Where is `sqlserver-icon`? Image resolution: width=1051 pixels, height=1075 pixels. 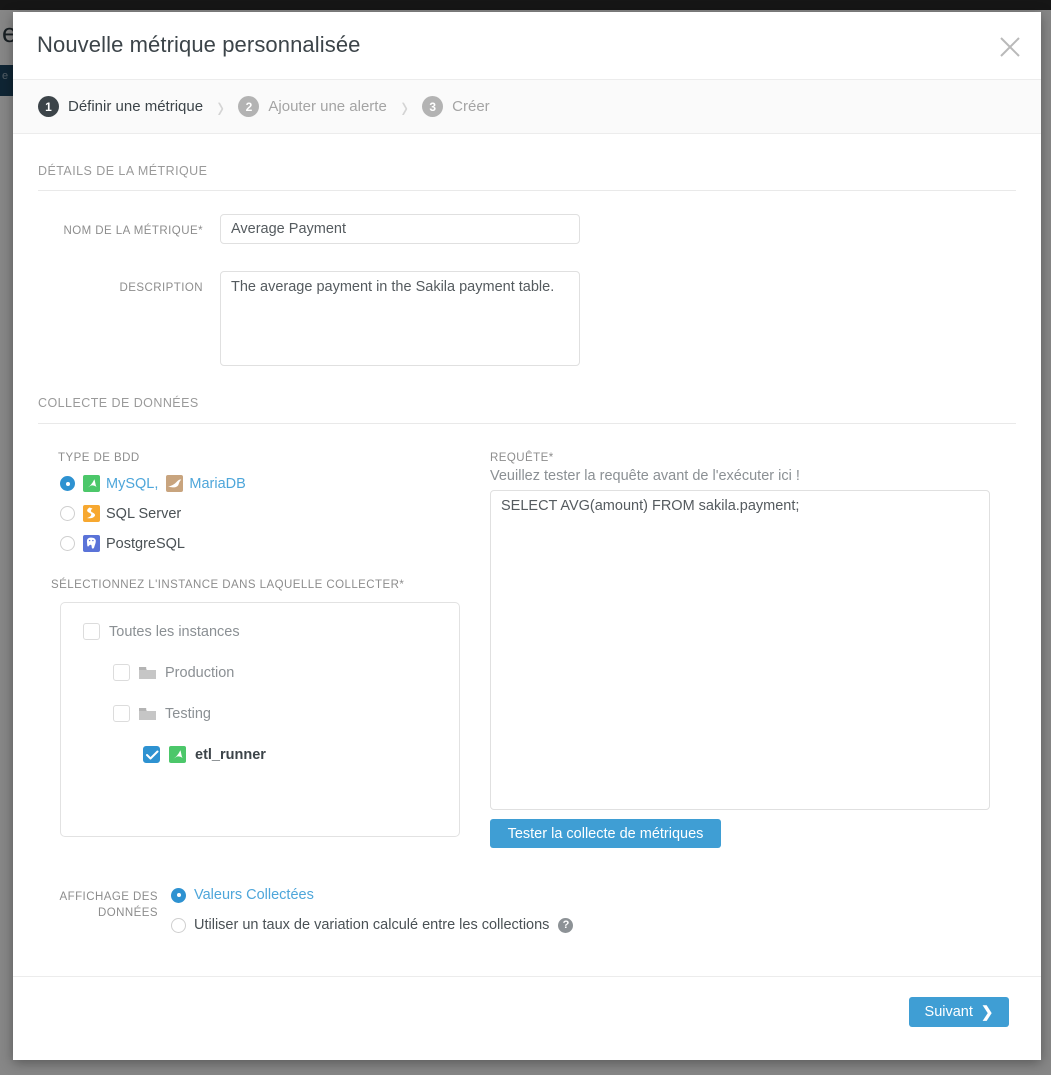
sqlserver-icon is located at coordinates (91, 513).